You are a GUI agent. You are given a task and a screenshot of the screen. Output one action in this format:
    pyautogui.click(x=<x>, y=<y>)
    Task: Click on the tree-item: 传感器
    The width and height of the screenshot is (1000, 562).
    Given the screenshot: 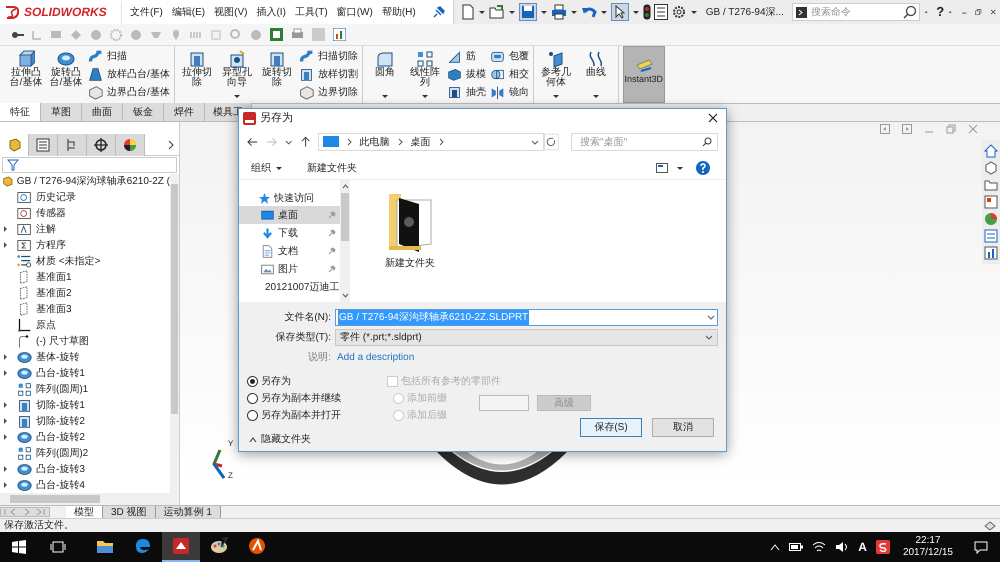 What is the action you would take?
    pyautogui.click(x=51, y=213)
    